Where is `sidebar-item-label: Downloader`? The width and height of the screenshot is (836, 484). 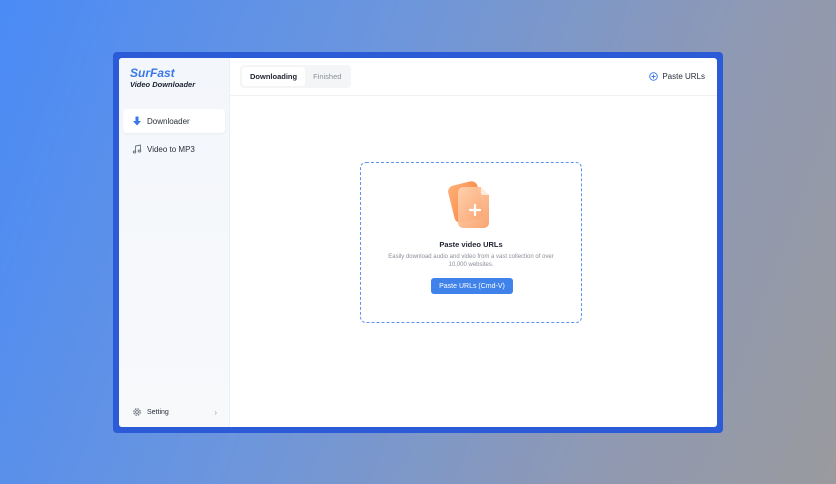 sidebar-item-label: Downloader is located at coordinates (168, 121).